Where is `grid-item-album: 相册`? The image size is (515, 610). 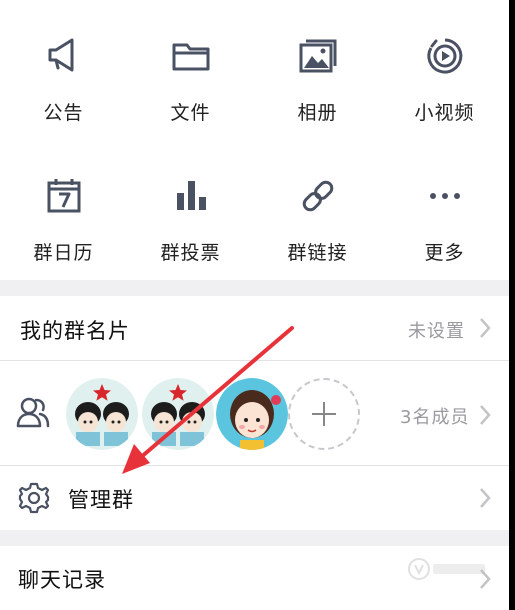
grid-item-album: 相册 is located at coordinates (317, 70).